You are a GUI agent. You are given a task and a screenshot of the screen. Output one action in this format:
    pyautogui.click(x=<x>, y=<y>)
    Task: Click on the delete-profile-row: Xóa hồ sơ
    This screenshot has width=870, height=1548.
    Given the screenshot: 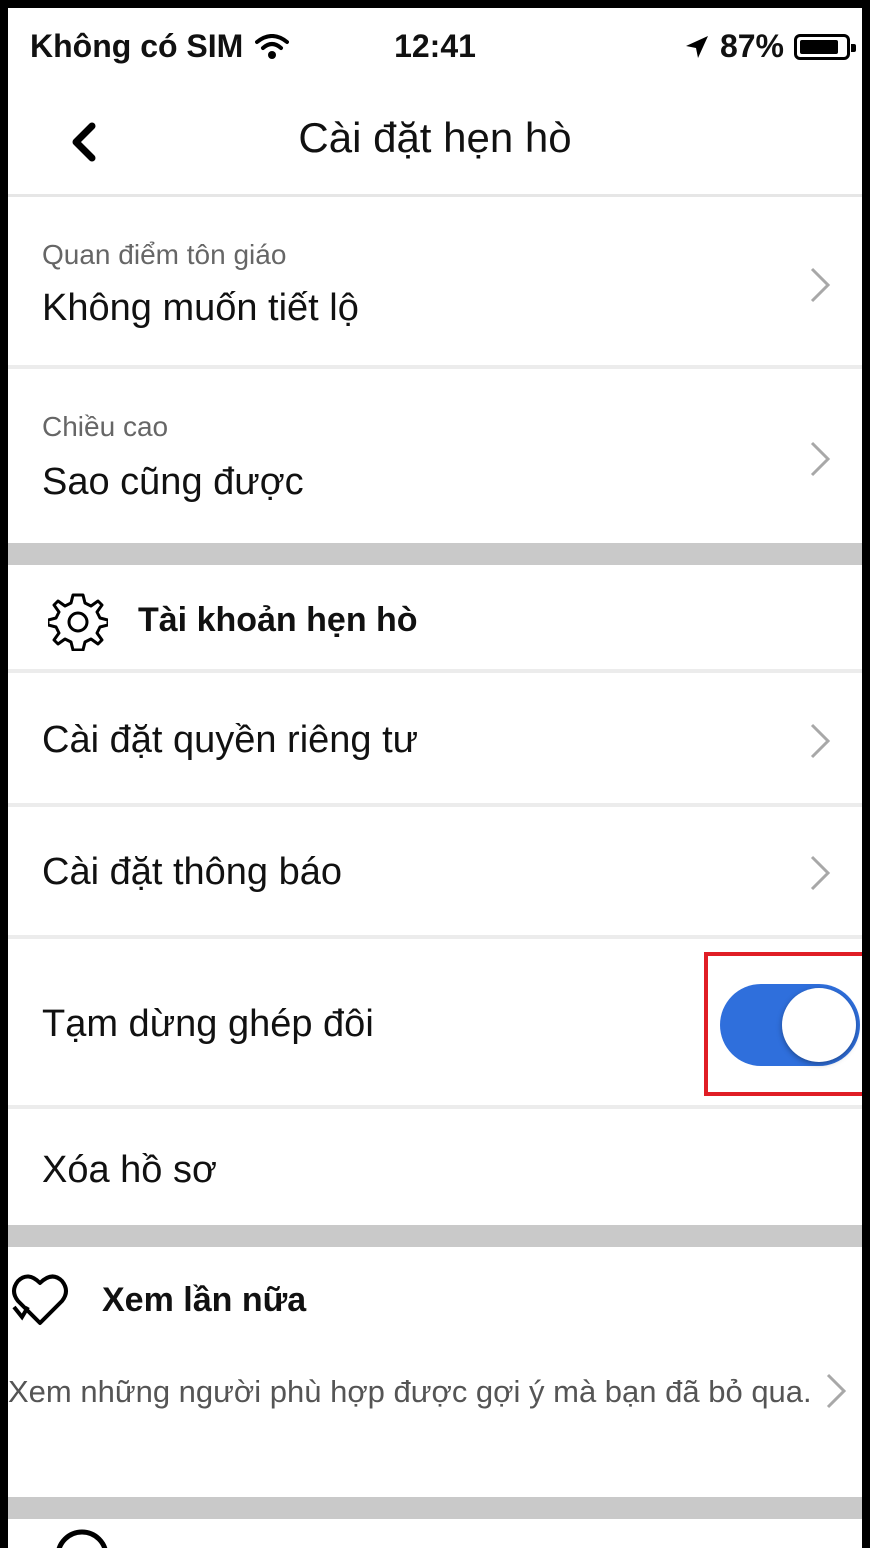 What is the action you would take?
    pyautogui.click(x=435, y=1167)
    